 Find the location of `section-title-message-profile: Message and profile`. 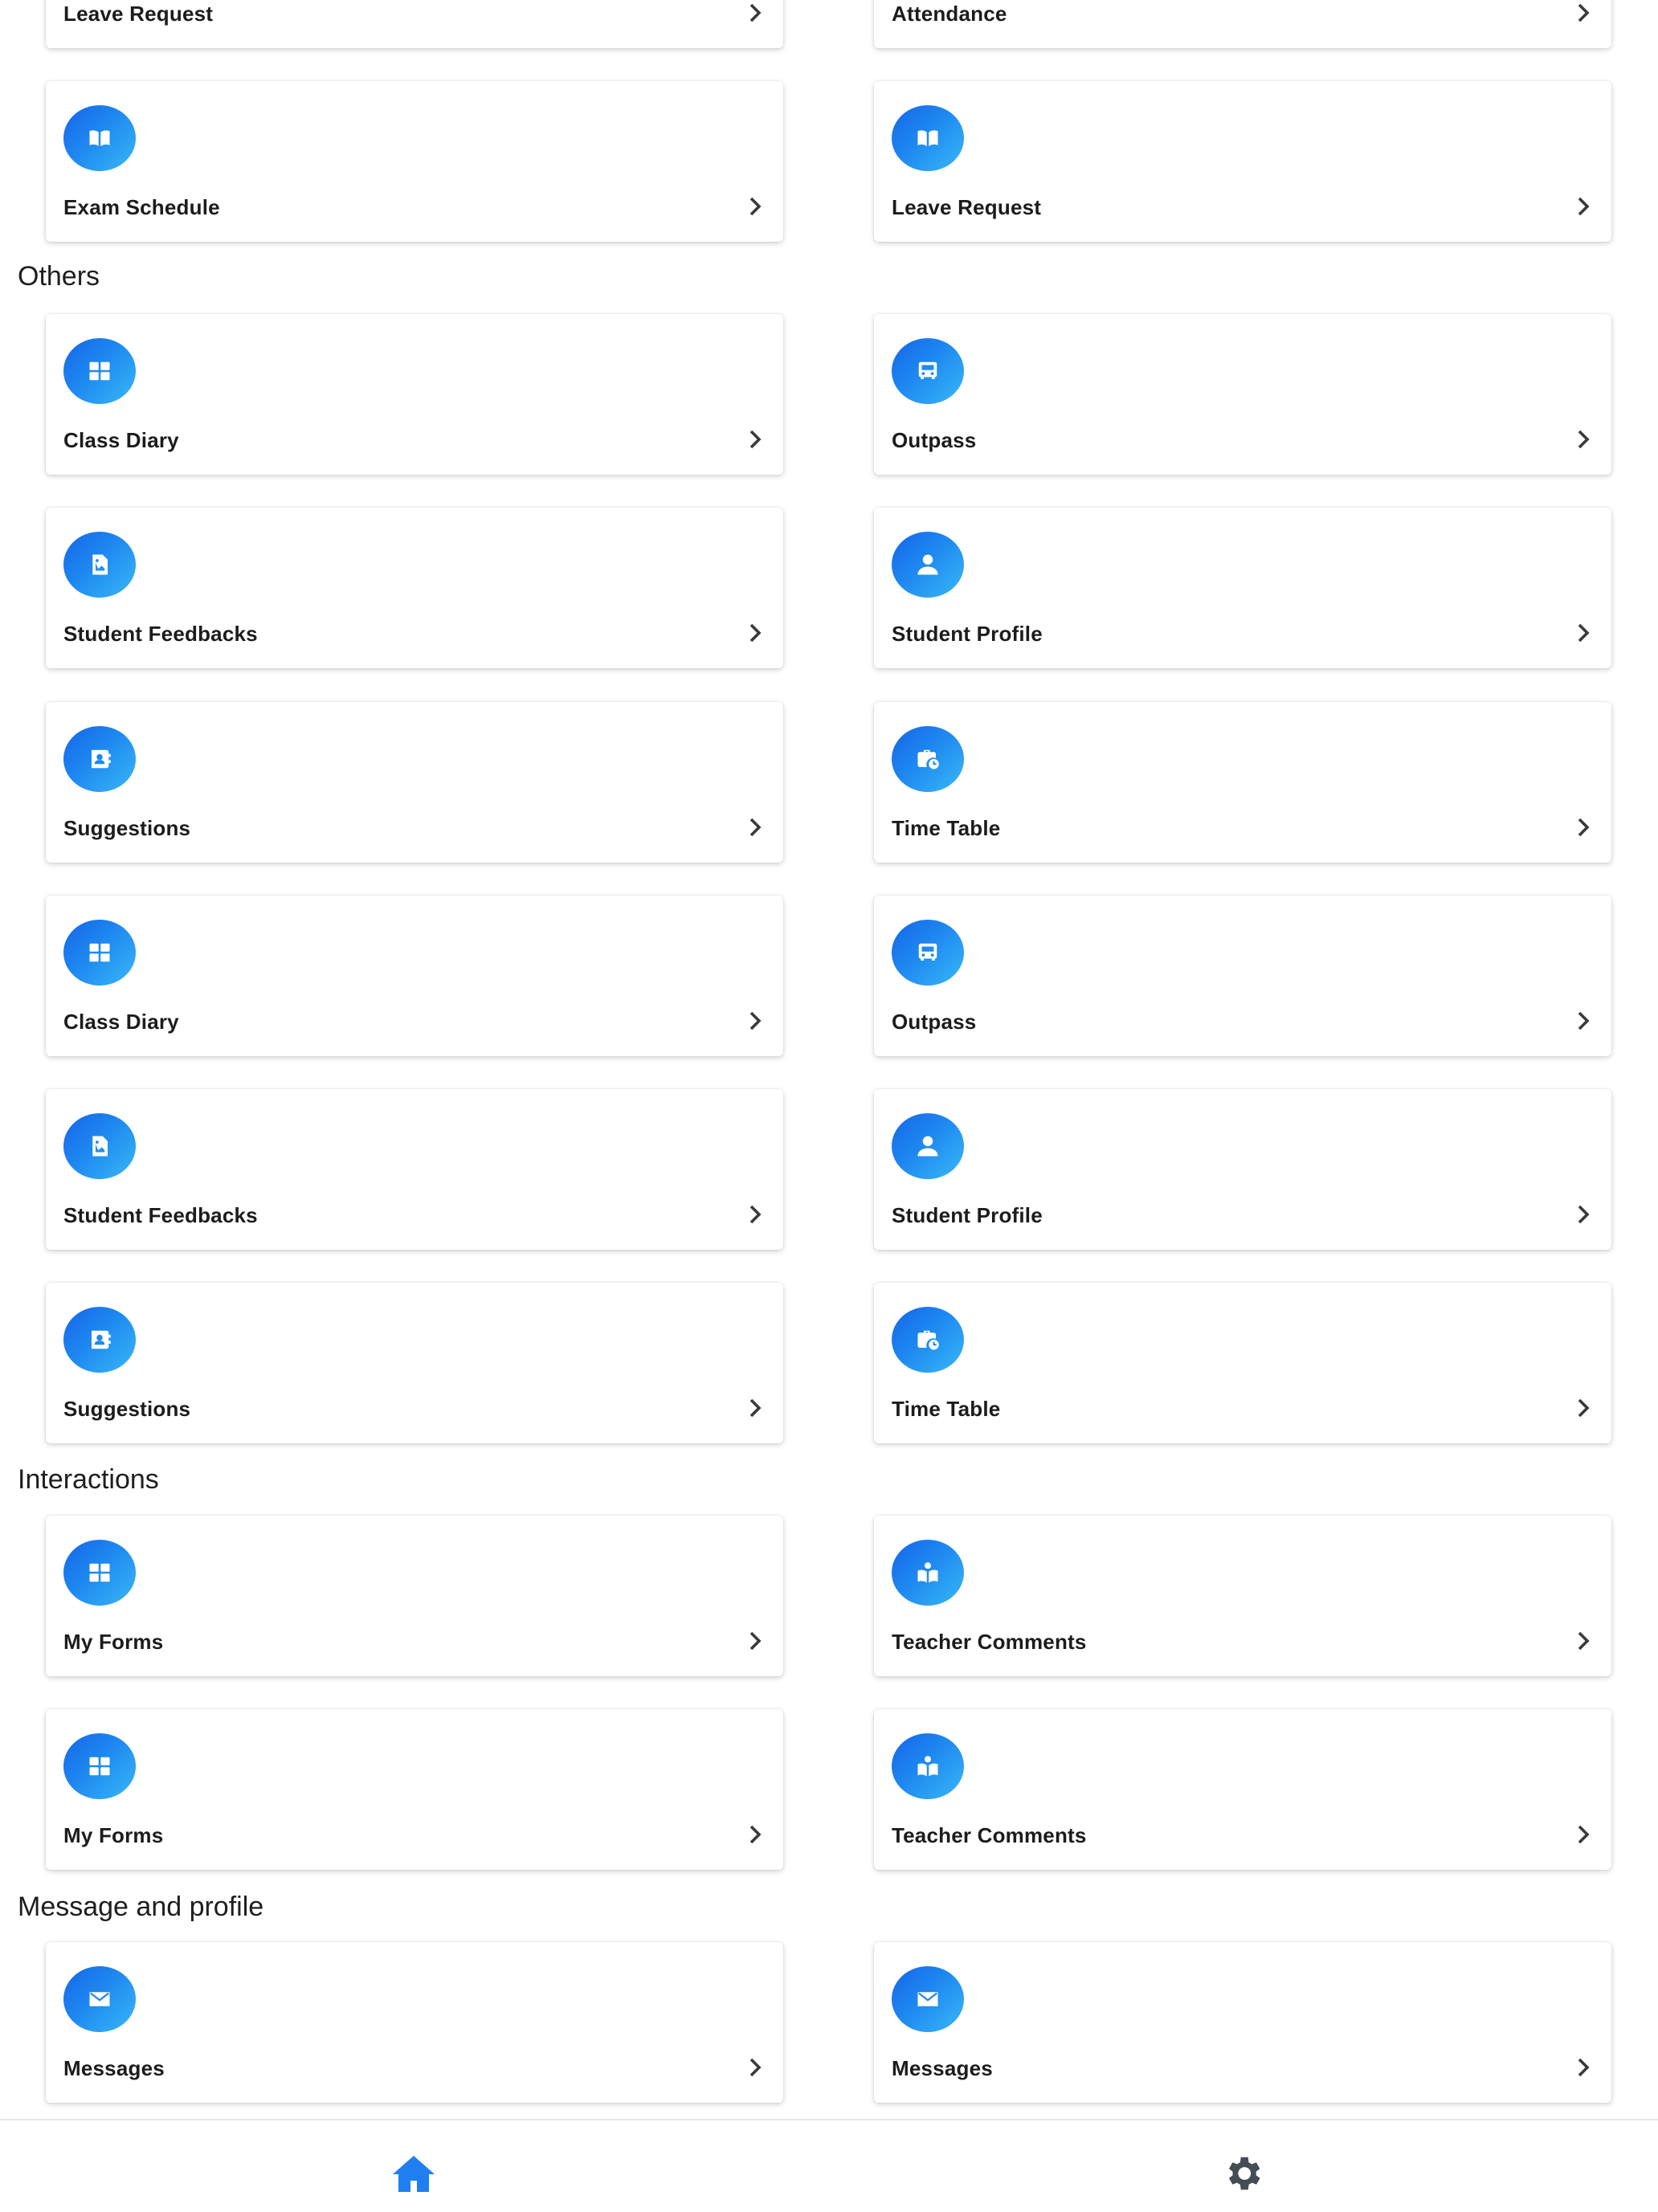

section-title-message-profile: Message and profile is located at coordinates (141, 1907).